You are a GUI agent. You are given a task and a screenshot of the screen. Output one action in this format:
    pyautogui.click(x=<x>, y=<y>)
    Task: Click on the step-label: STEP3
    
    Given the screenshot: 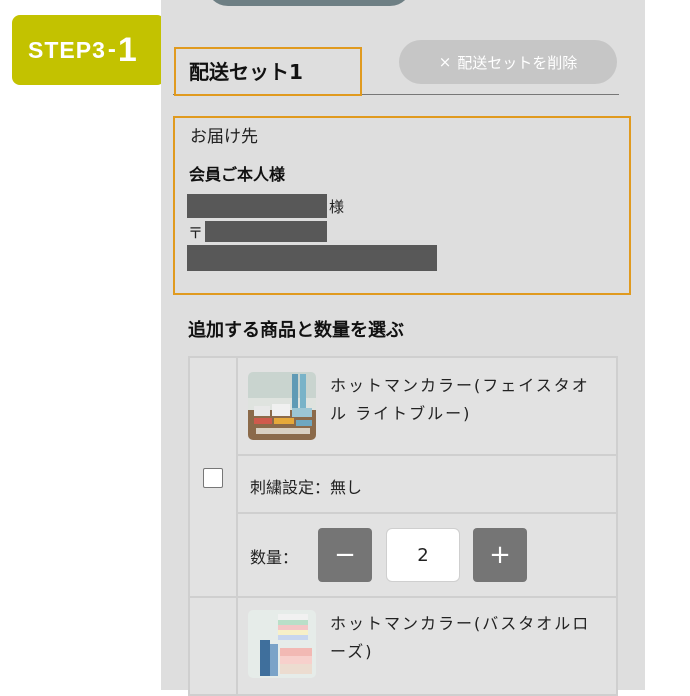 What is the action you would take?
    pyautogui.click(x=67, y=49)
    